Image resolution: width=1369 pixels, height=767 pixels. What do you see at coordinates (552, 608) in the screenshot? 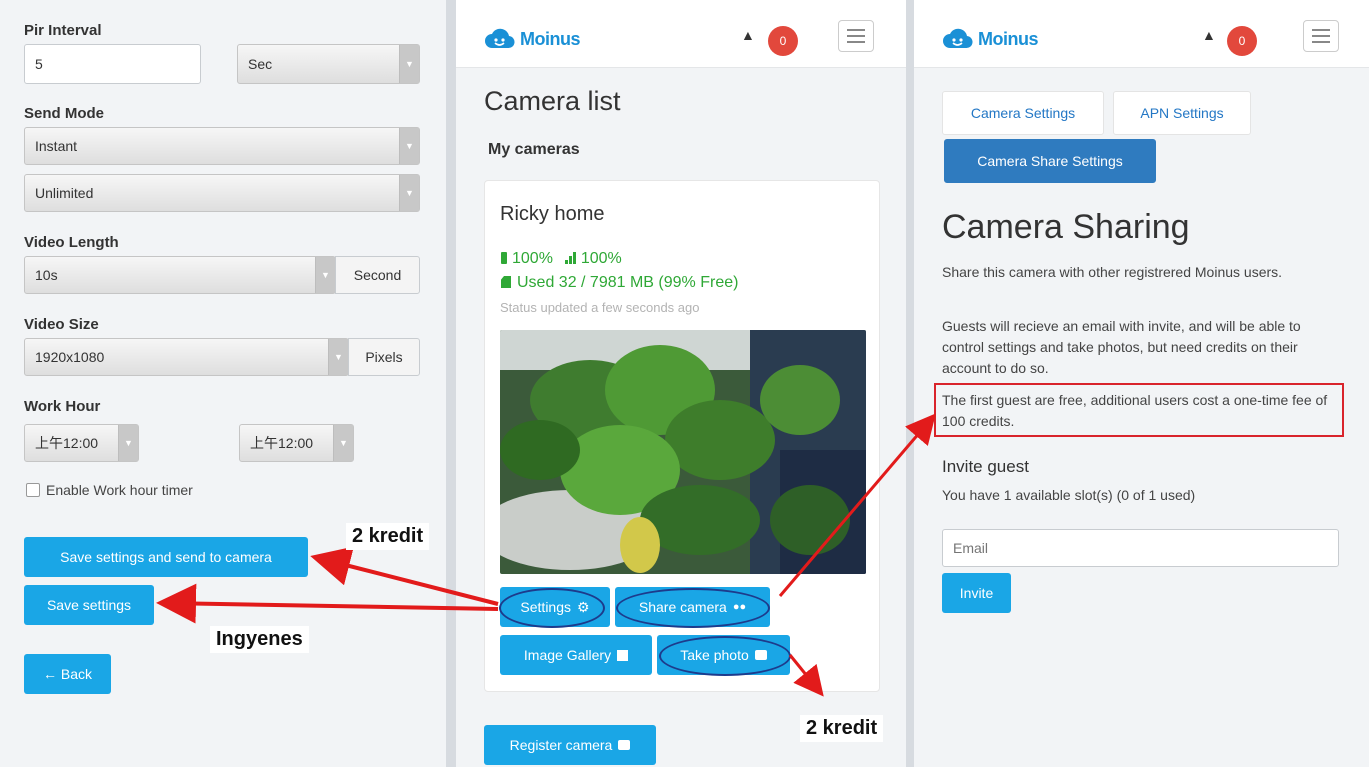
I see `settings-highlight-oval` at bounding box center [552, 608].